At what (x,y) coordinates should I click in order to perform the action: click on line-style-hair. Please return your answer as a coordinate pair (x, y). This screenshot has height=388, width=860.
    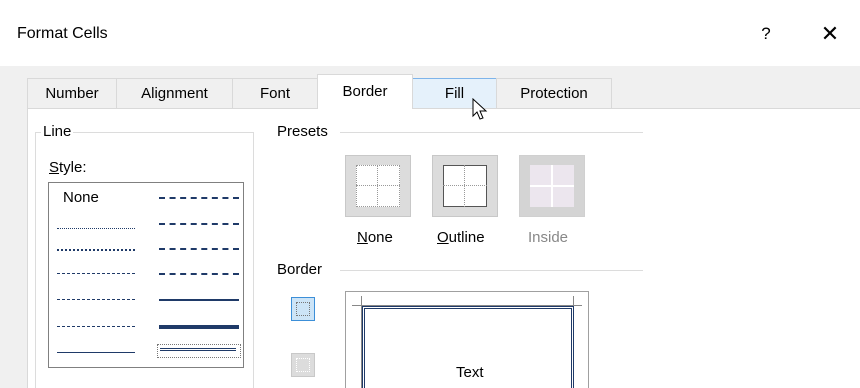
    Looking at the image, I should click on (96, 228).